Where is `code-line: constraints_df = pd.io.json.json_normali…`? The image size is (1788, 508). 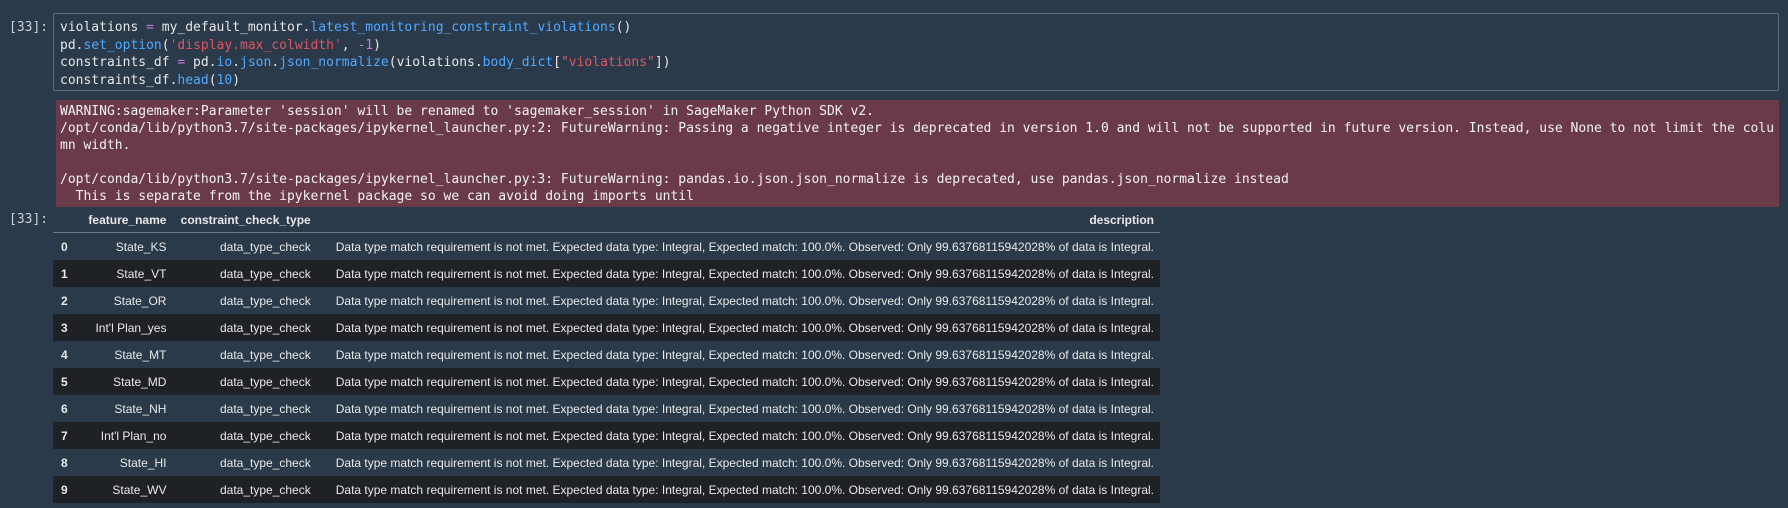 code-line: constraints_df = pd.io.json.json_normali… is located at coordinates (916, 63).